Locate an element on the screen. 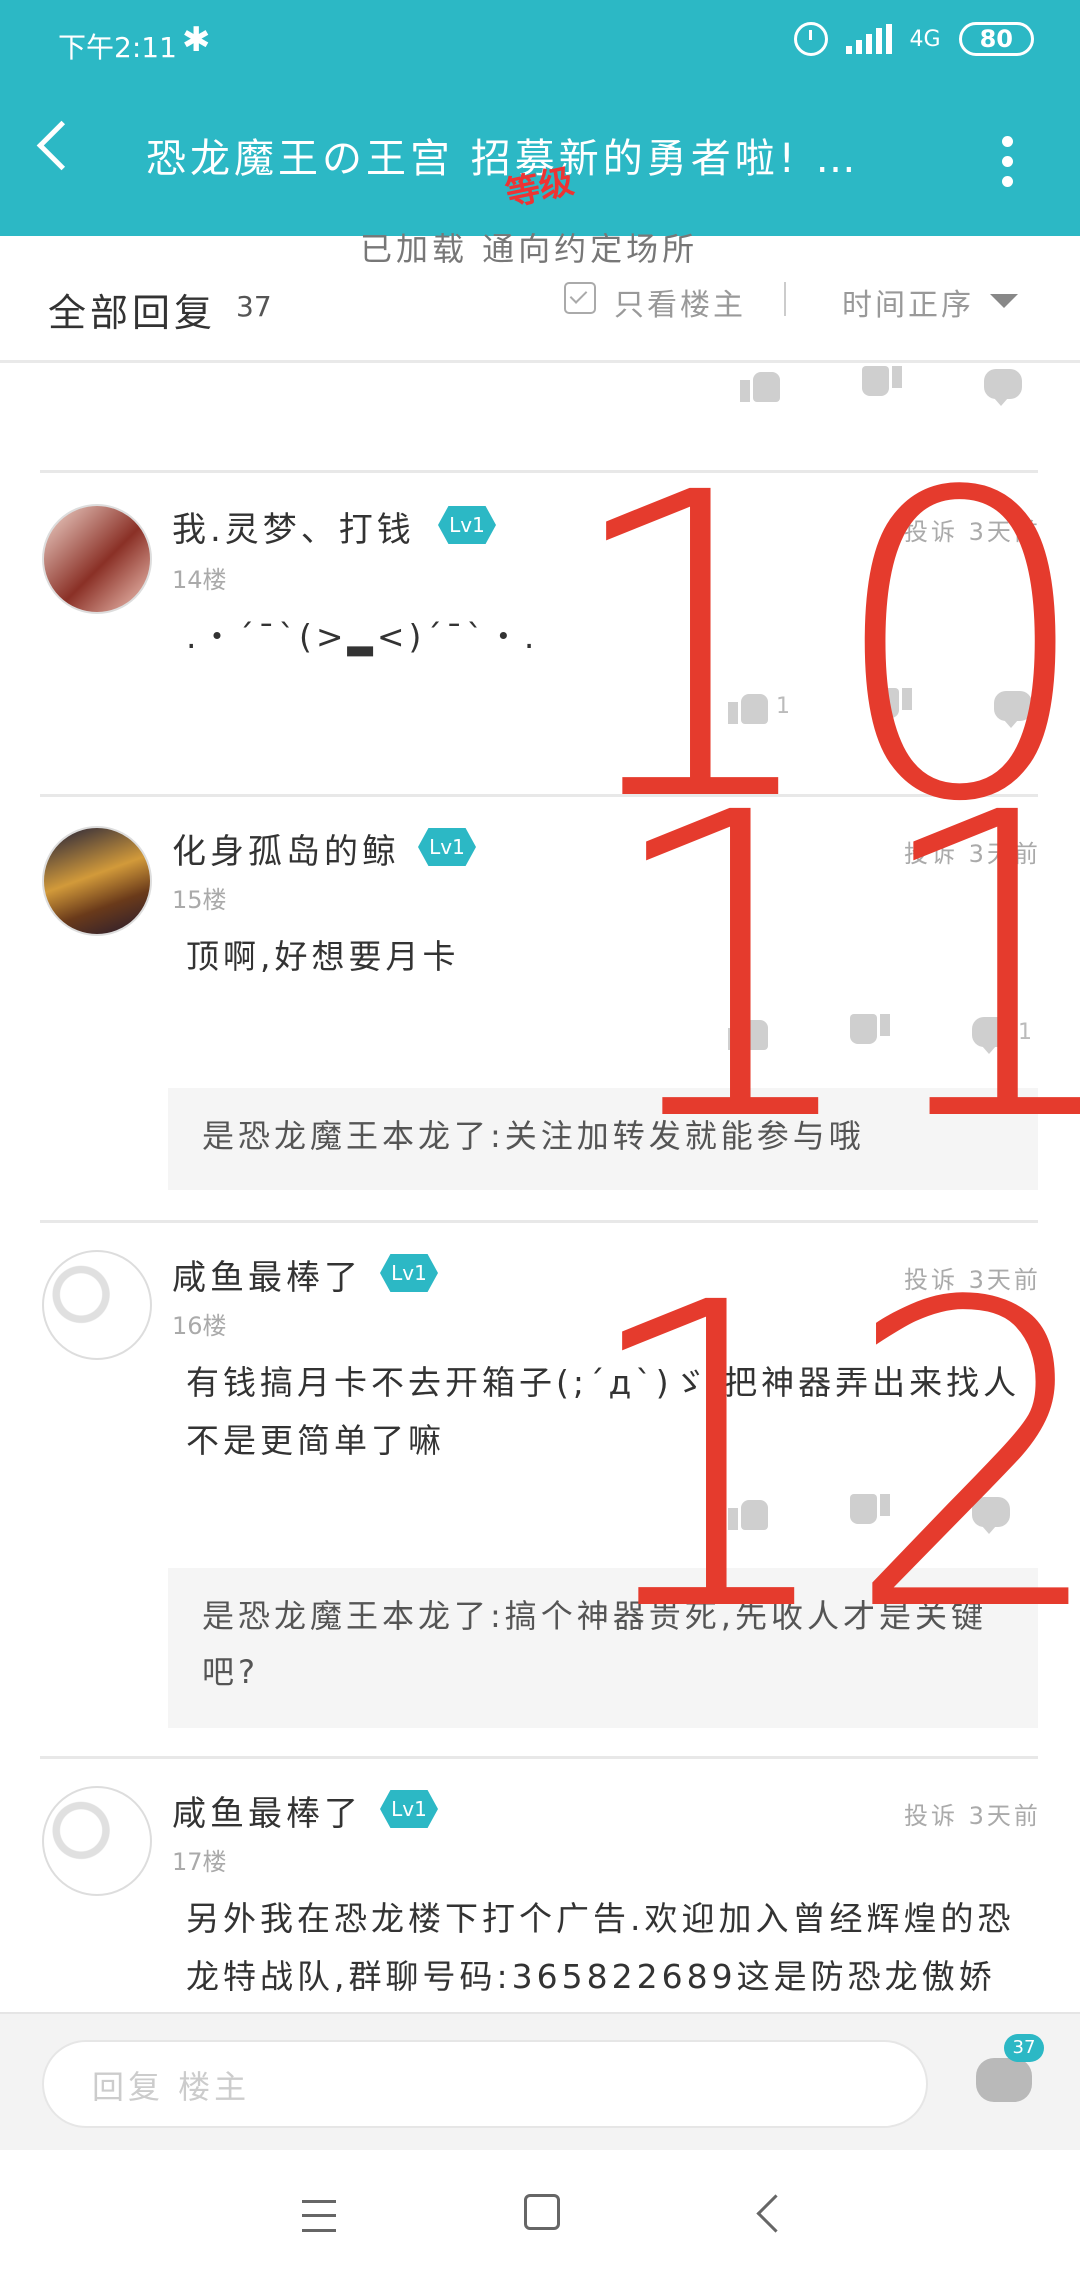 This screenshot has width=1080, height=2280. post-actions is located at coordinates (869, 1514).